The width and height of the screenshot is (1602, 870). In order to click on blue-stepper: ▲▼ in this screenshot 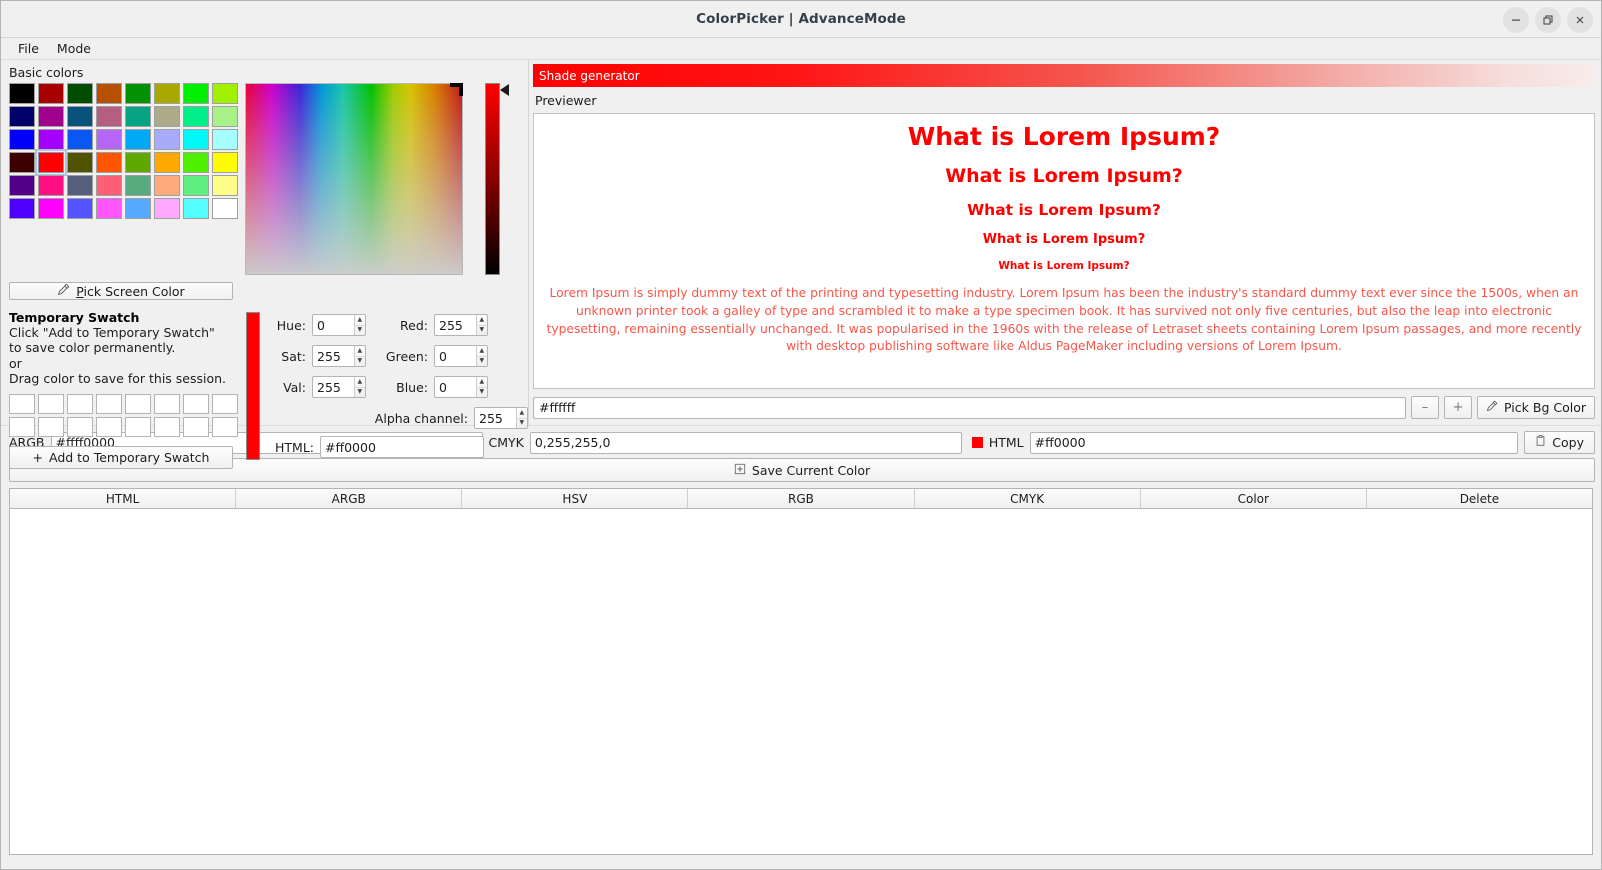, I will do `click(461, 387)`.